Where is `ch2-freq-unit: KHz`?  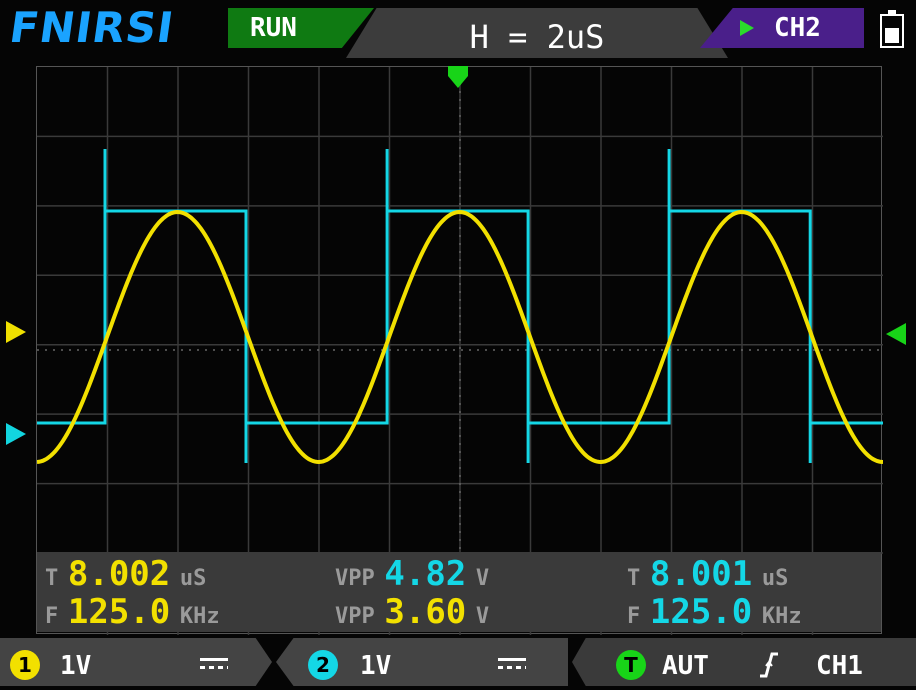
ch2-freq-unit: KHz is located at coordinates (781, 616).